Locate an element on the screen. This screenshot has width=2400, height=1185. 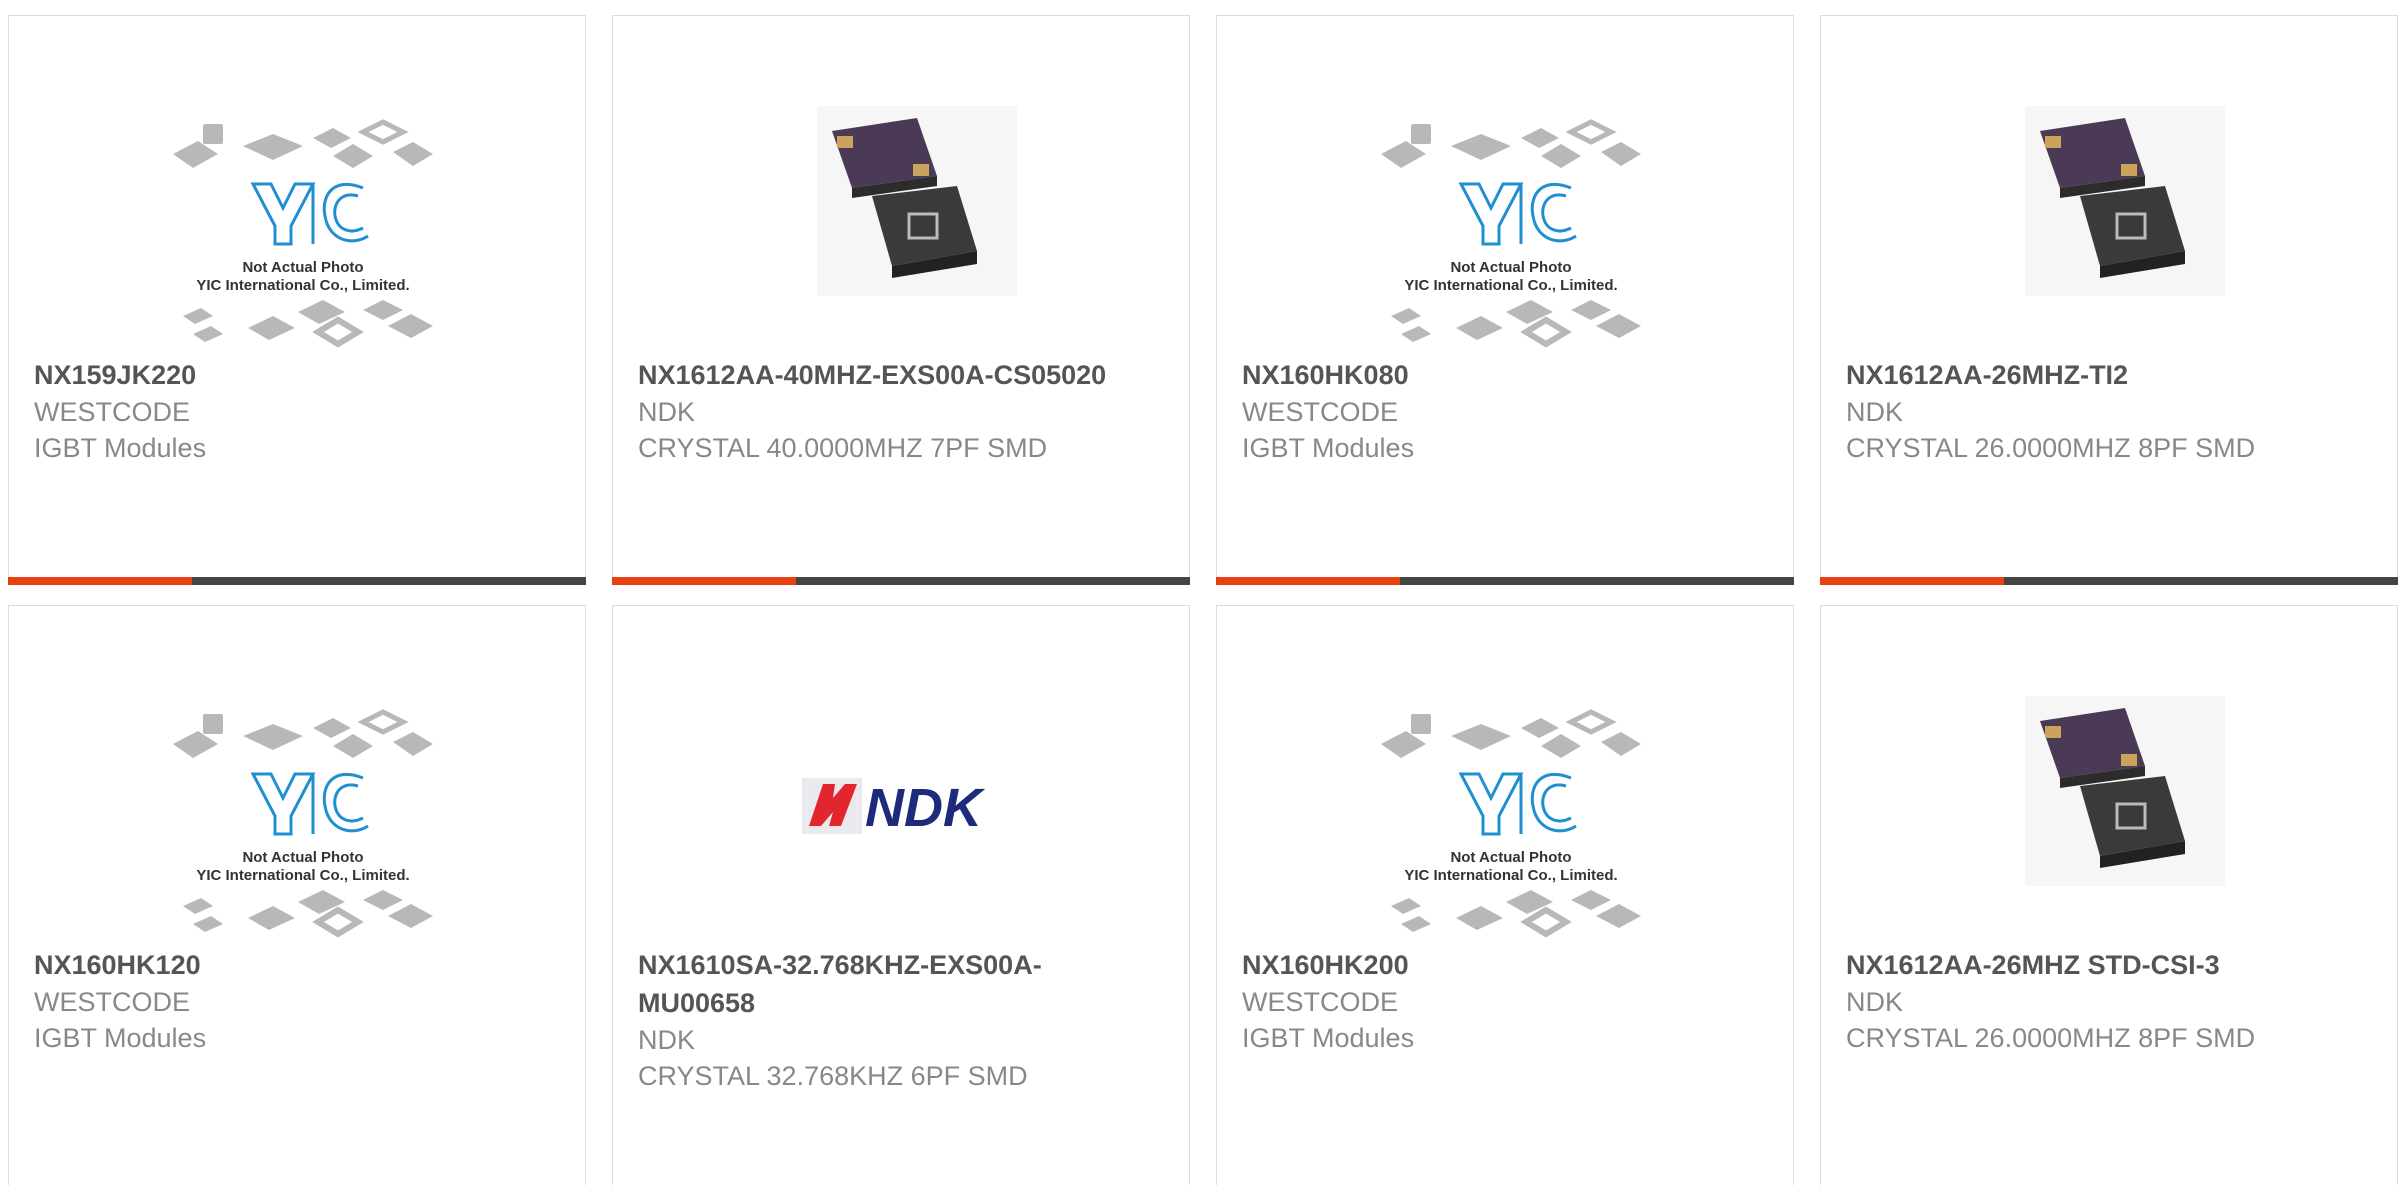
ndk-logo-text: NDK is located at coordinates (925, 808).